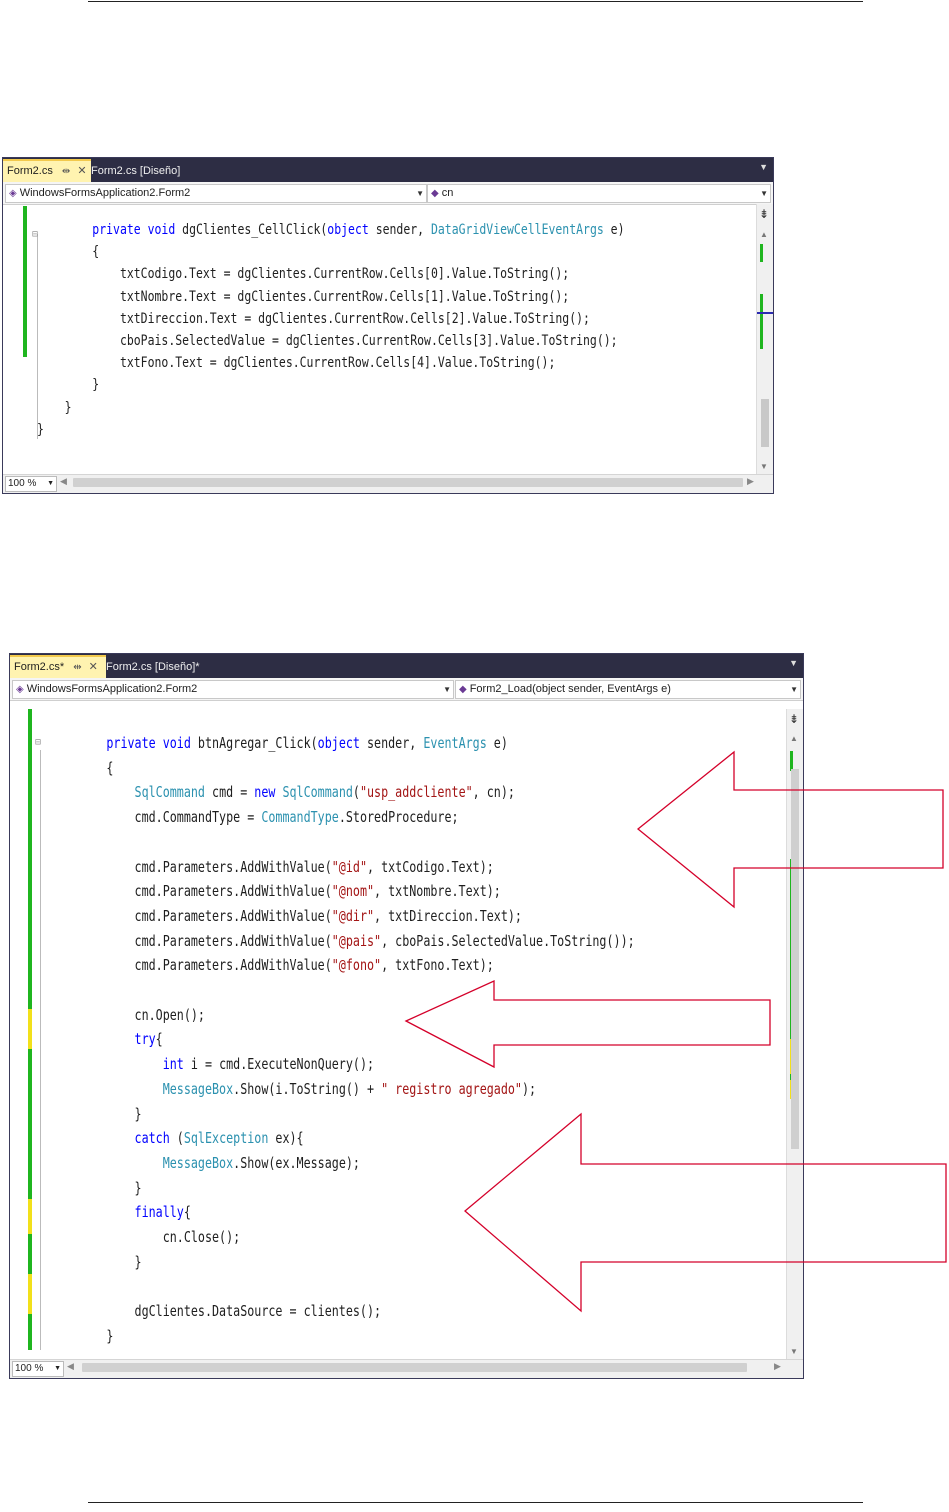 This screenshot has height=1512, width=949. Describe the element at coordinates (475, 1502) in the screenshot. I see `page-bottom-rule` at that location.